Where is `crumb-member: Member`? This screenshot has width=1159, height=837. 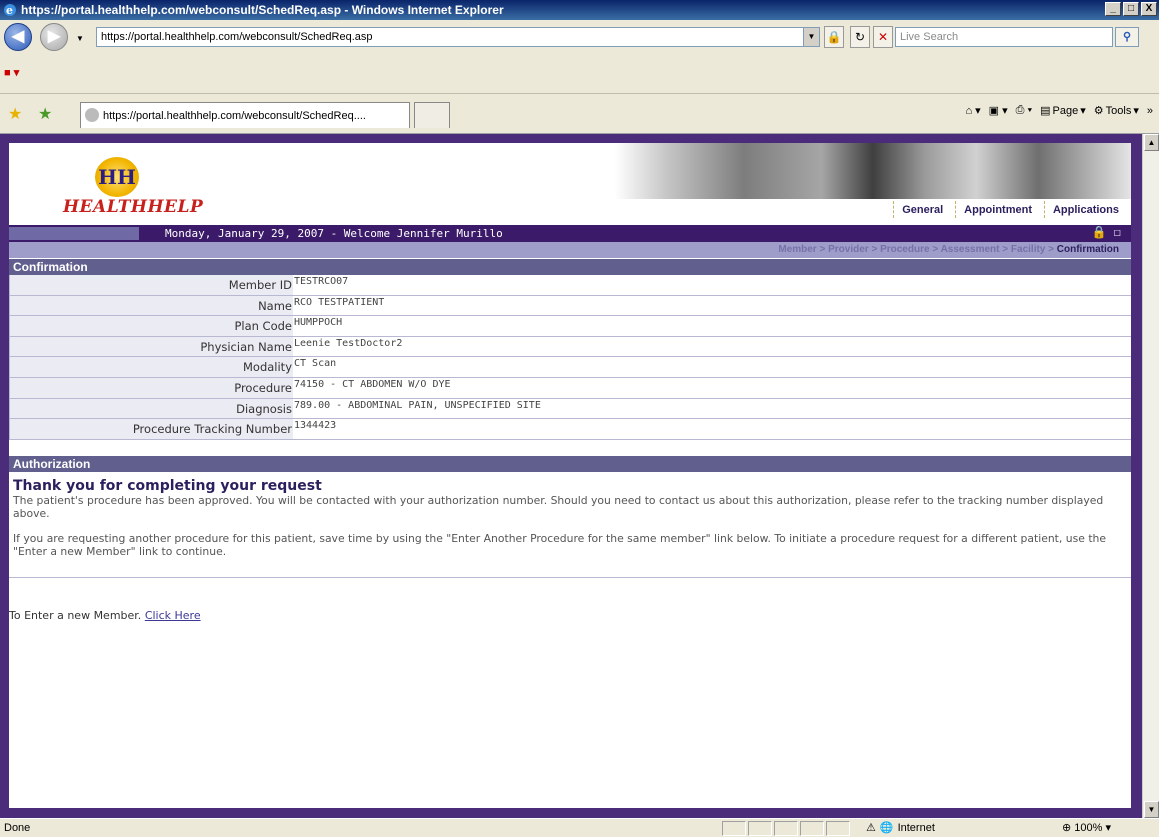 crumb-member: Member is located at coordinates (797, 249).